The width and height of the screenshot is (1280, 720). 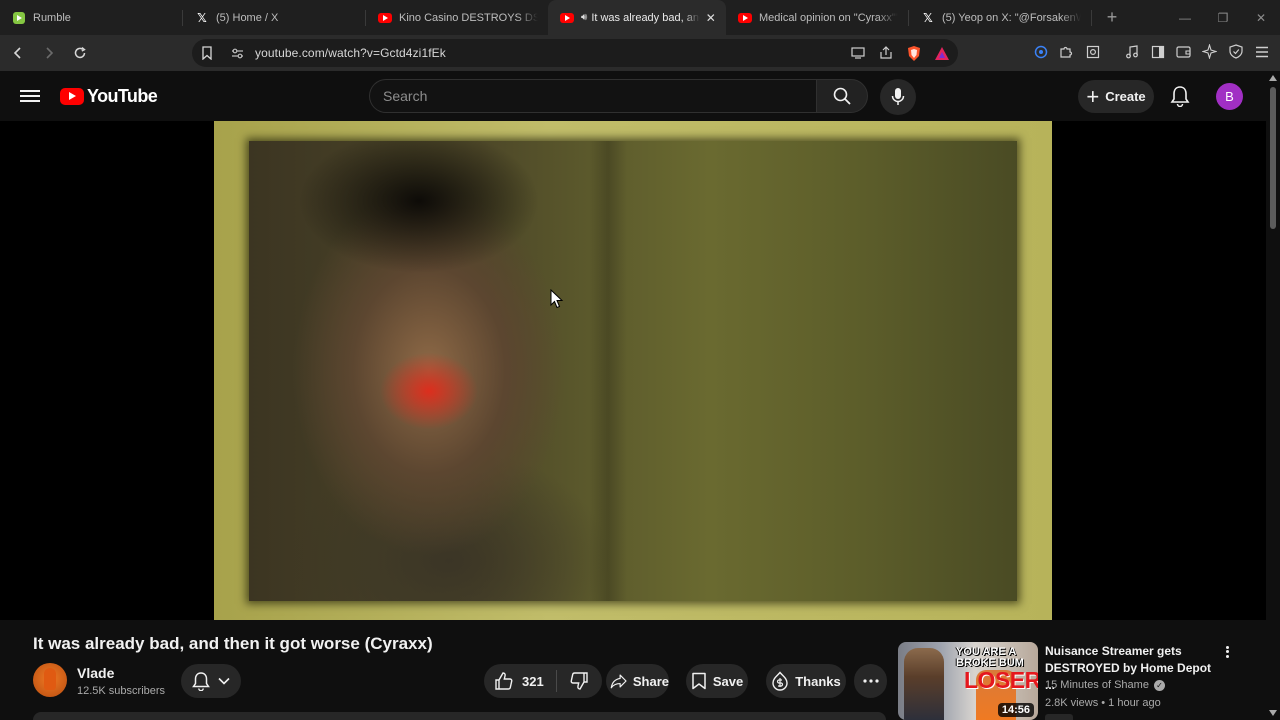 I want to click on forward-icon, so click(x=49, y=53).